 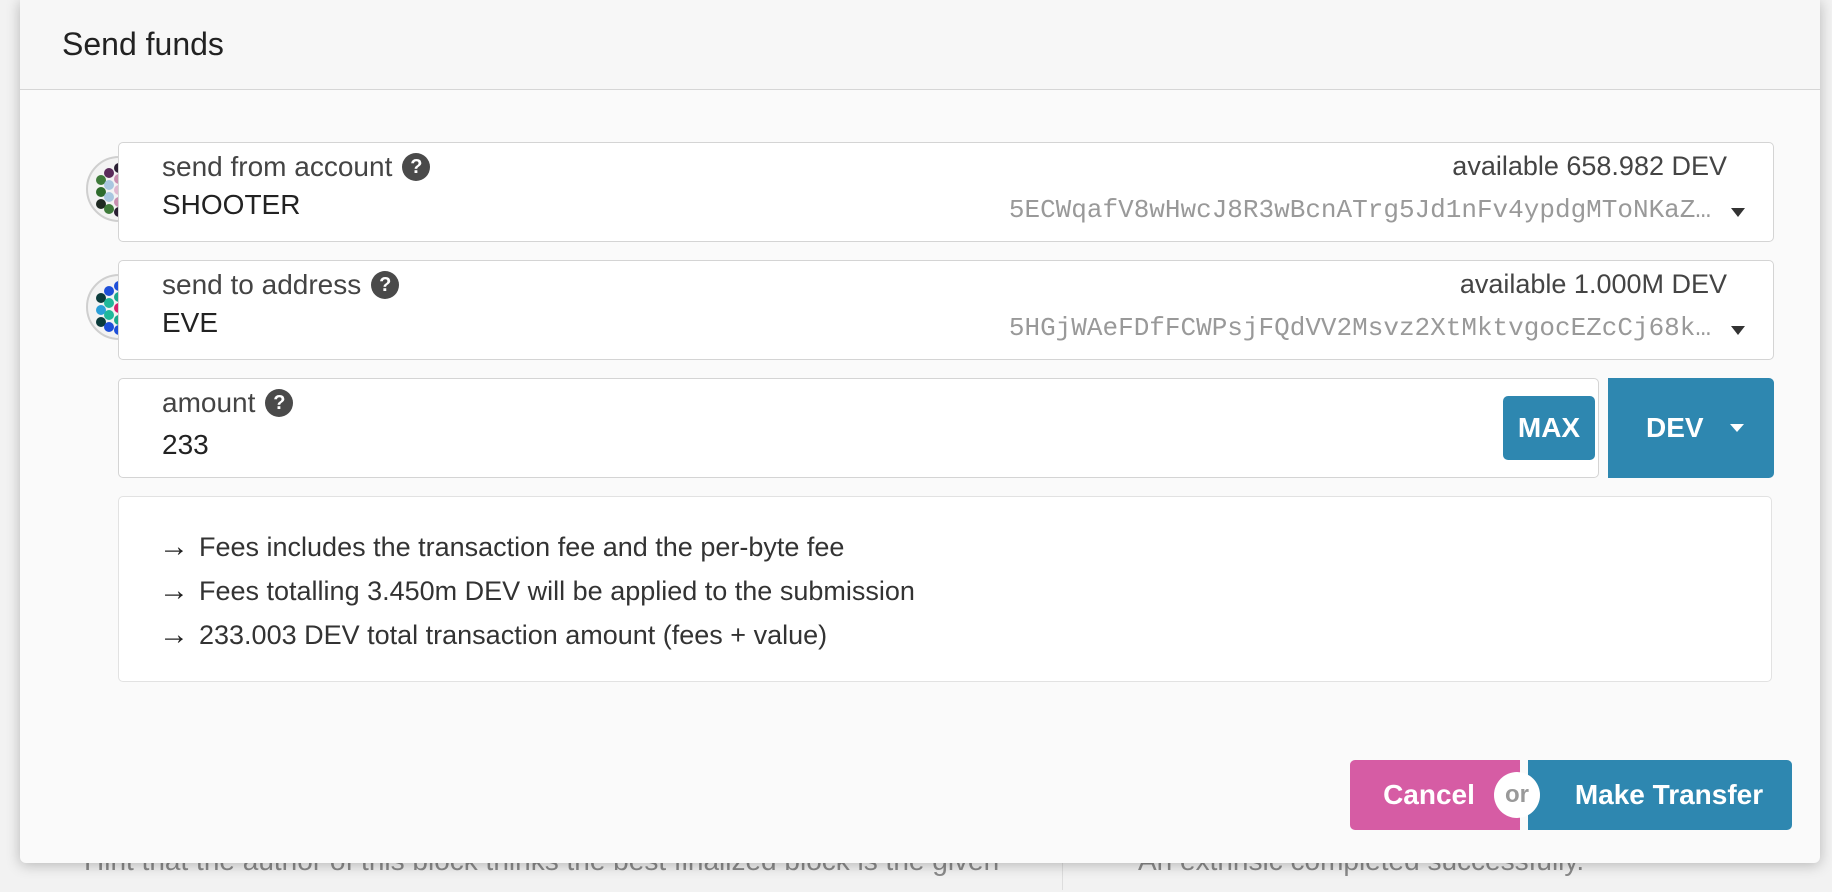 I want to click on amount-label: amount, so click(x=209, y=402).